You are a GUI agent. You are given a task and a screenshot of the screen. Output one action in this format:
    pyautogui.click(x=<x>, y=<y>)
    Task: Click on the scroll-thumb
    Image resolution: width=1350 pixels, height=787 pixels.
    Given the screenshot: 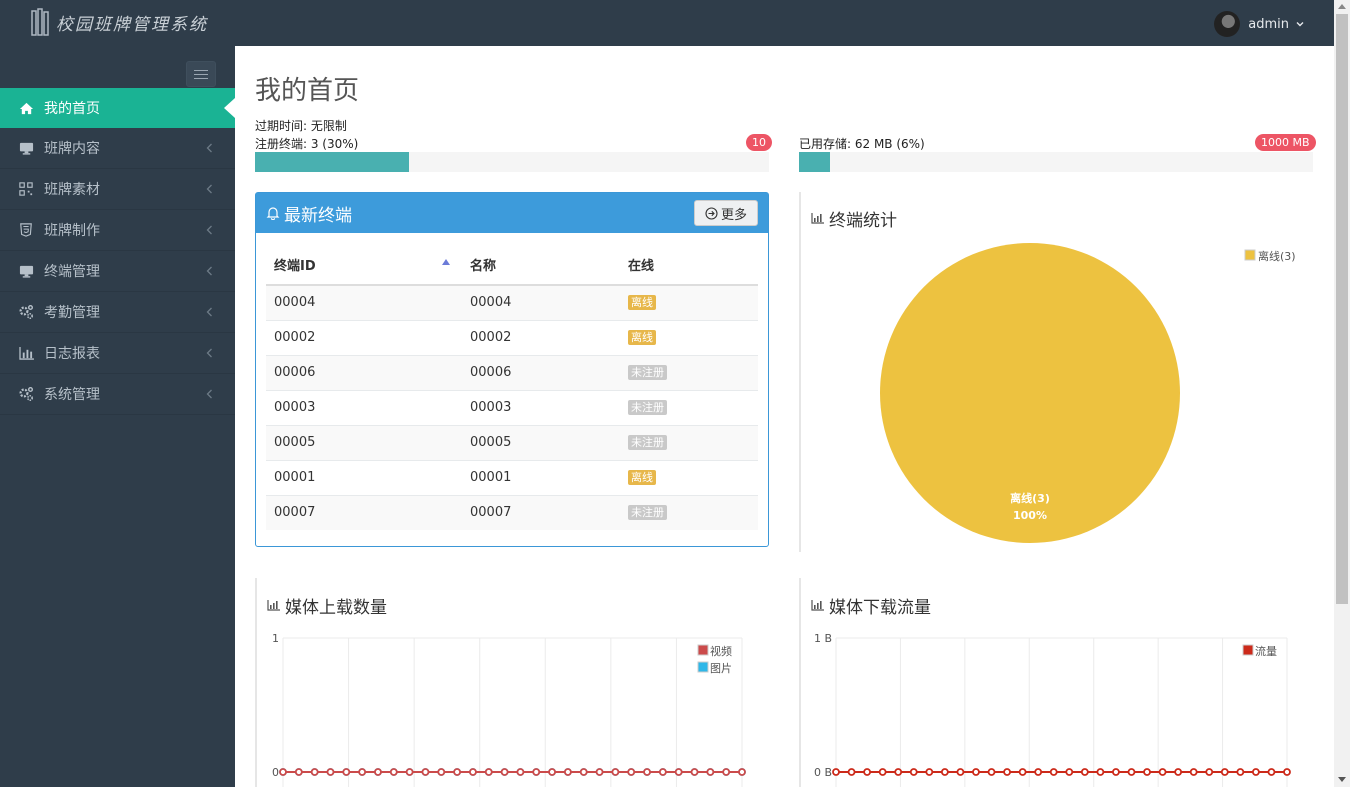 What is the action you would take?
    pyautogui.click(x=1342, y=309)
    